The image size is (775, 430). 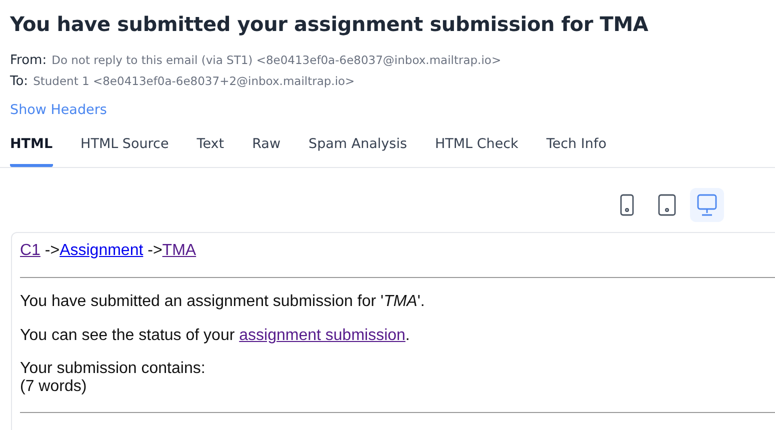 I want to click on desktop-view-button, so click(x=707, y=205).